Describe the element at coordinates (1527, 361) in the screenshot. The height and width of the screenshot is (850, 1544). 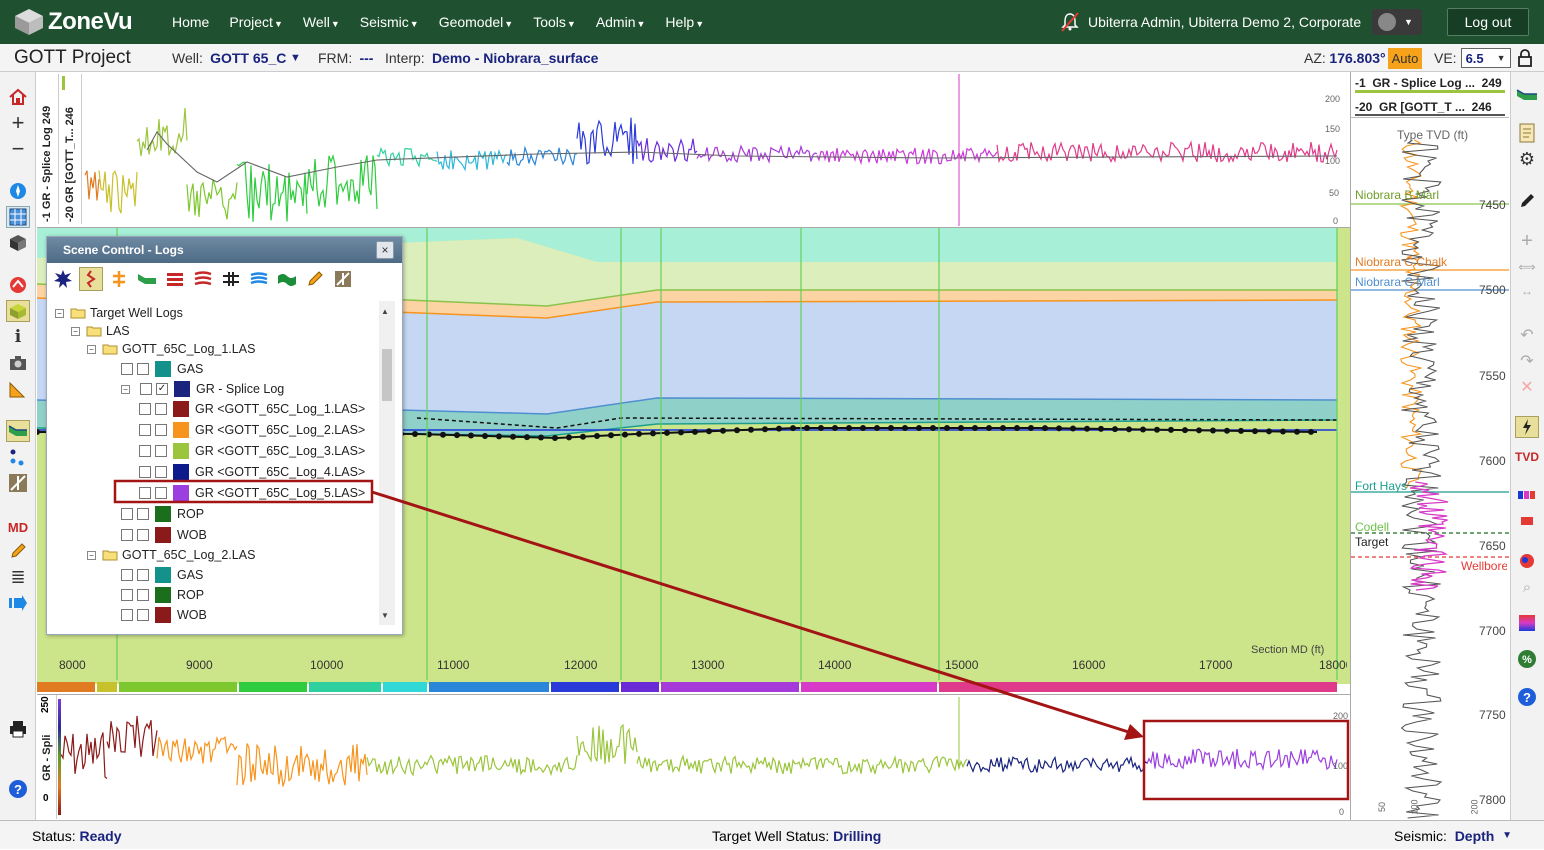
I see `redo-icon: ↷` at that location.